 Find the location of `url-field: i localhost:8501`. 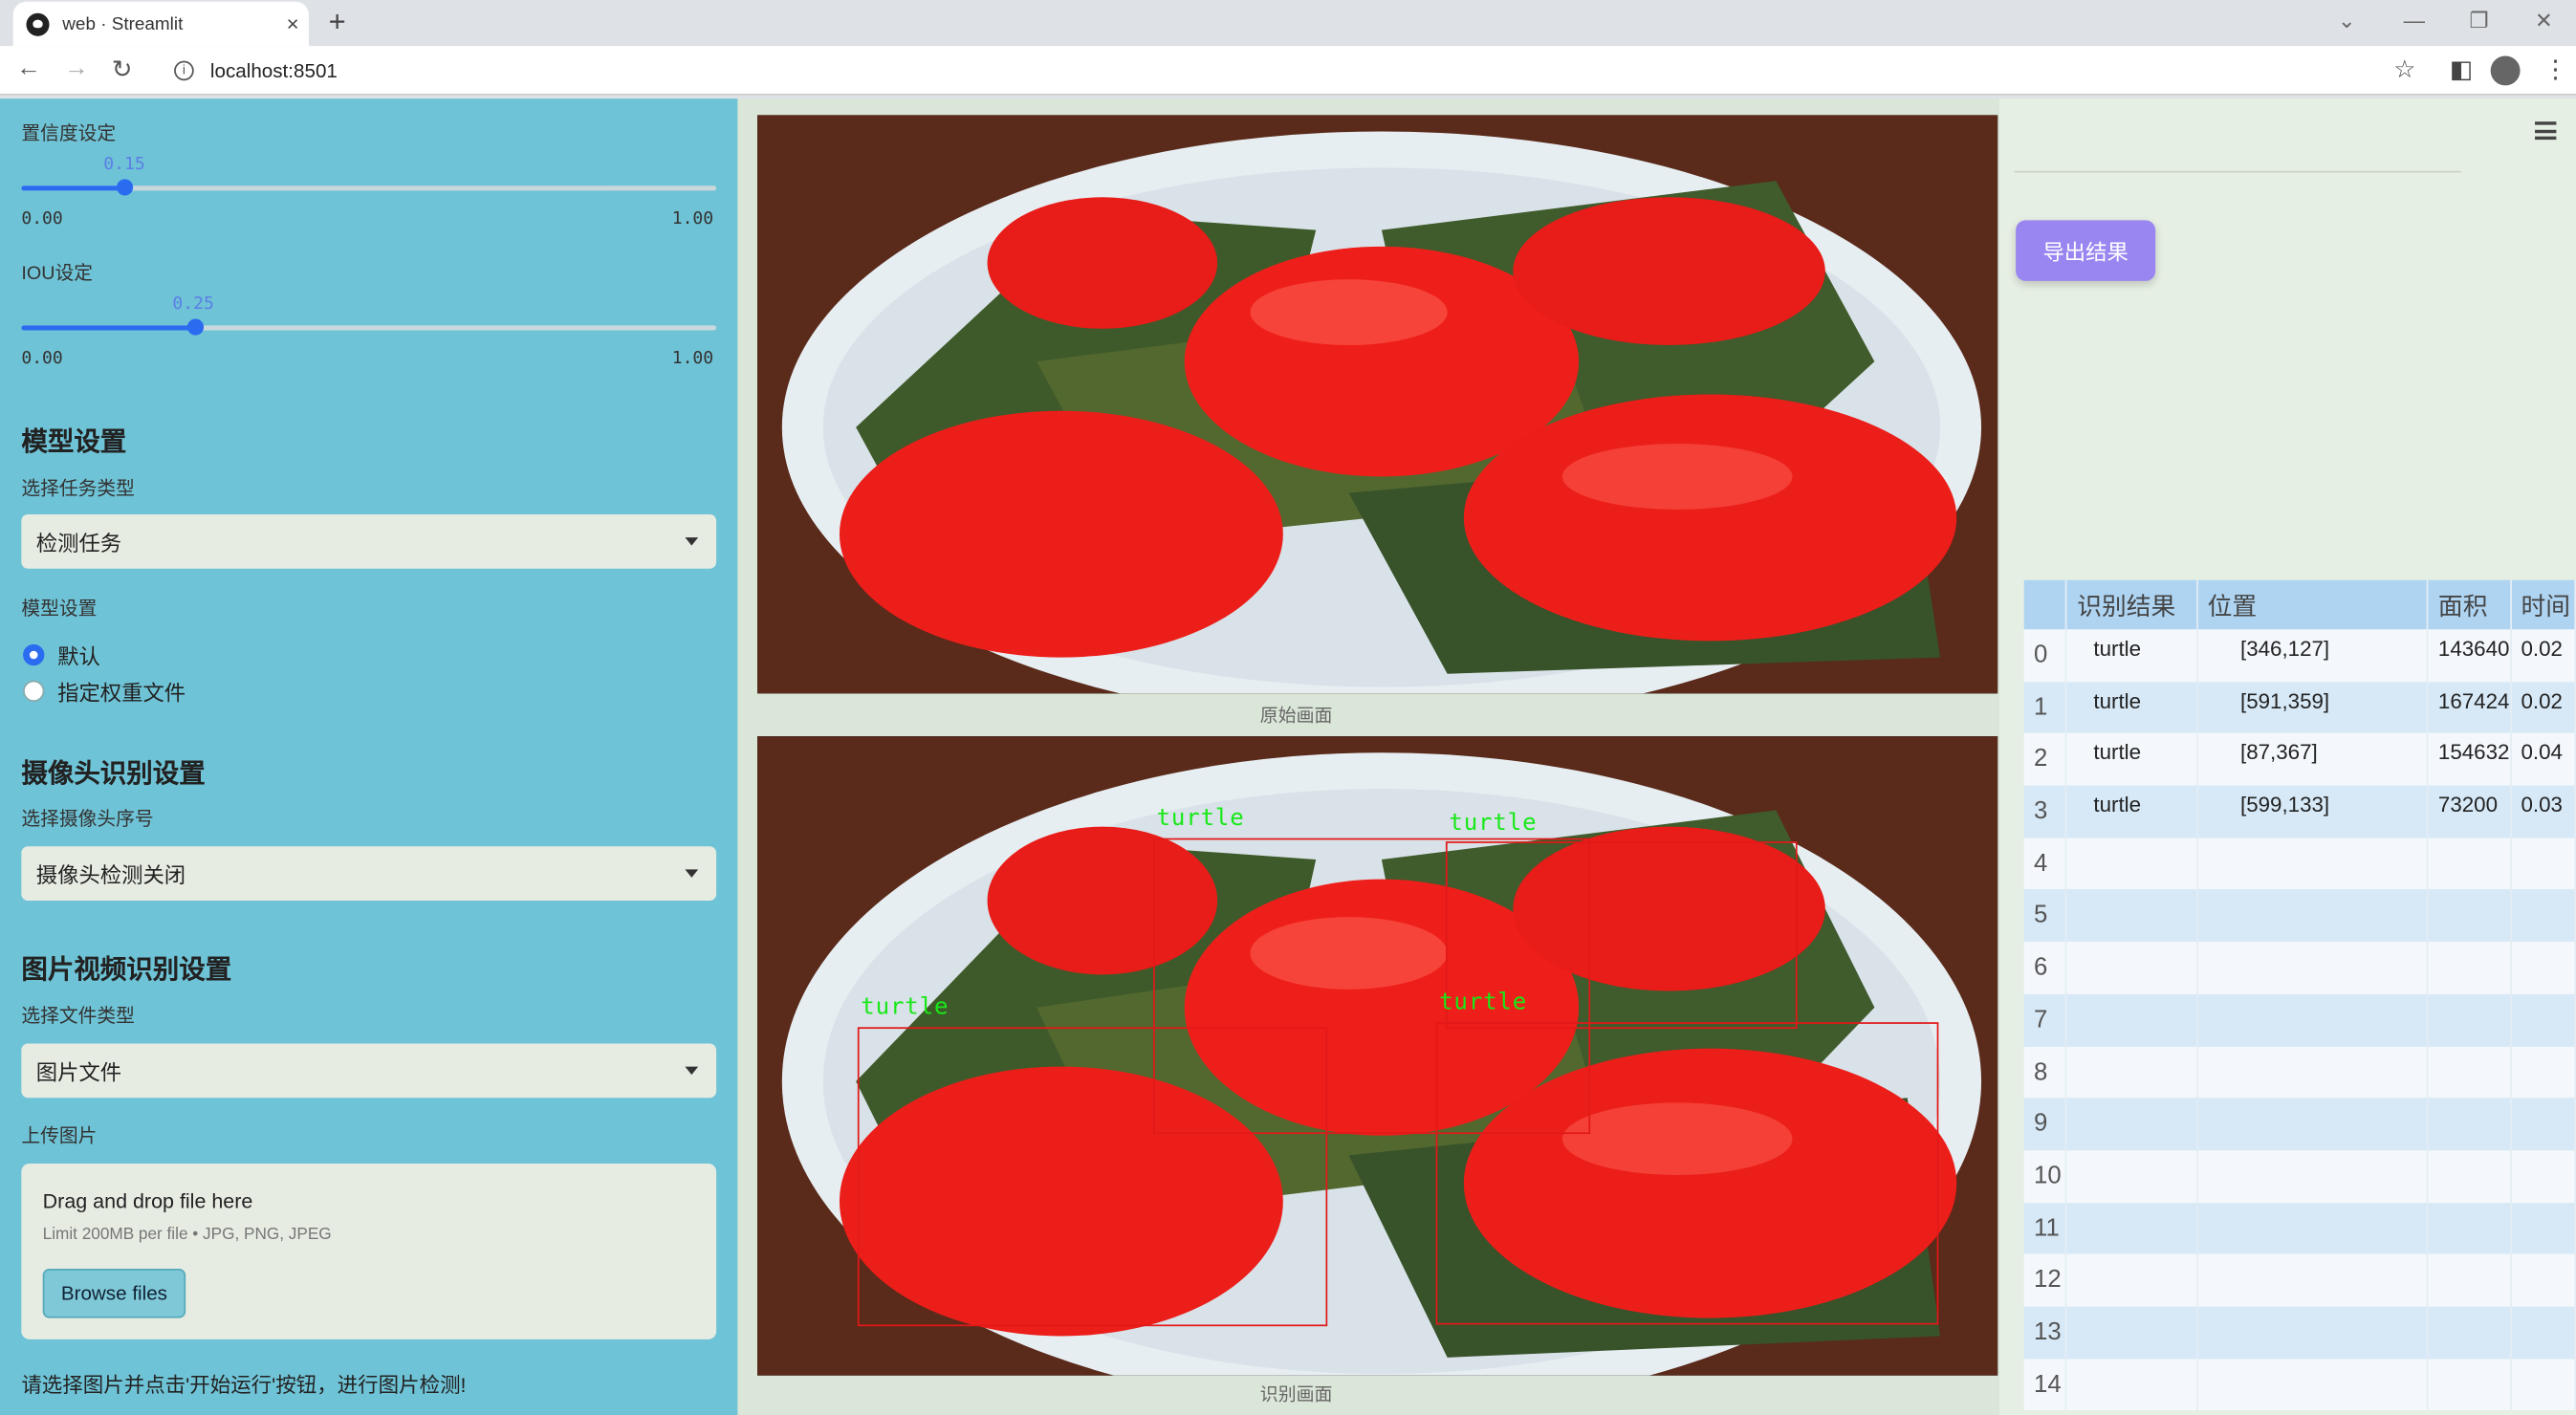

url-field: i localhost:8501 is located at coordinates (1299, 71).